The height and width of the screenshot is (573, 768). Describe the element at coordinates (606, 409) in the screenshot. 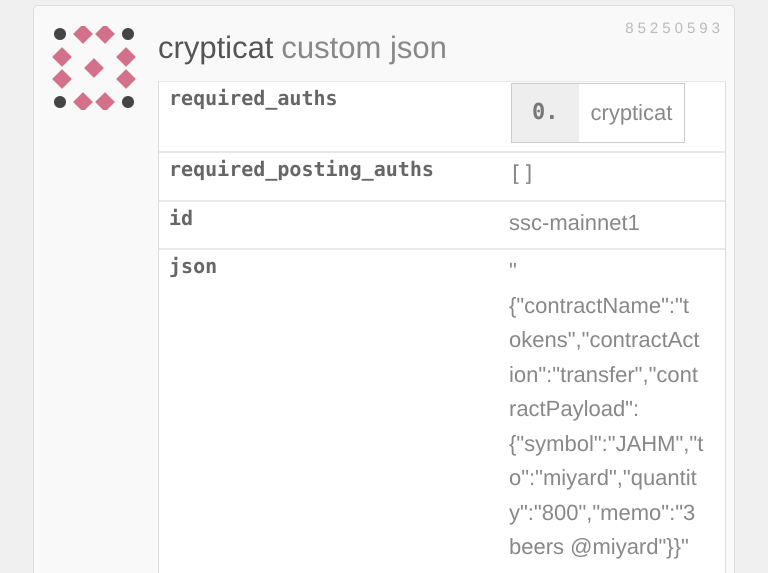

I see `json-value: " {"contractName":"t okens","contractAct ion":"transfer","cont ractPayload": {"symbol":"JAHM","t o":"miyard","quantit y":"800","memo":"3 beers @miyard"}}"` at that location.